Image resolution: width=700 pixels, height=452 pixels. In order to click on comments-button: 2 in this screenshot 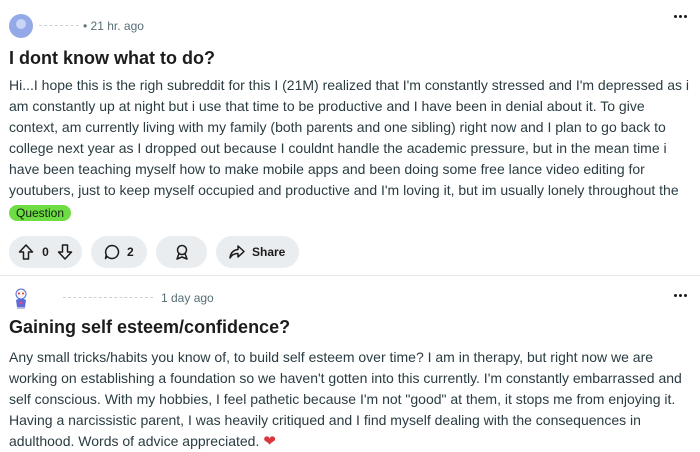, I will do `click(119, 252)`.